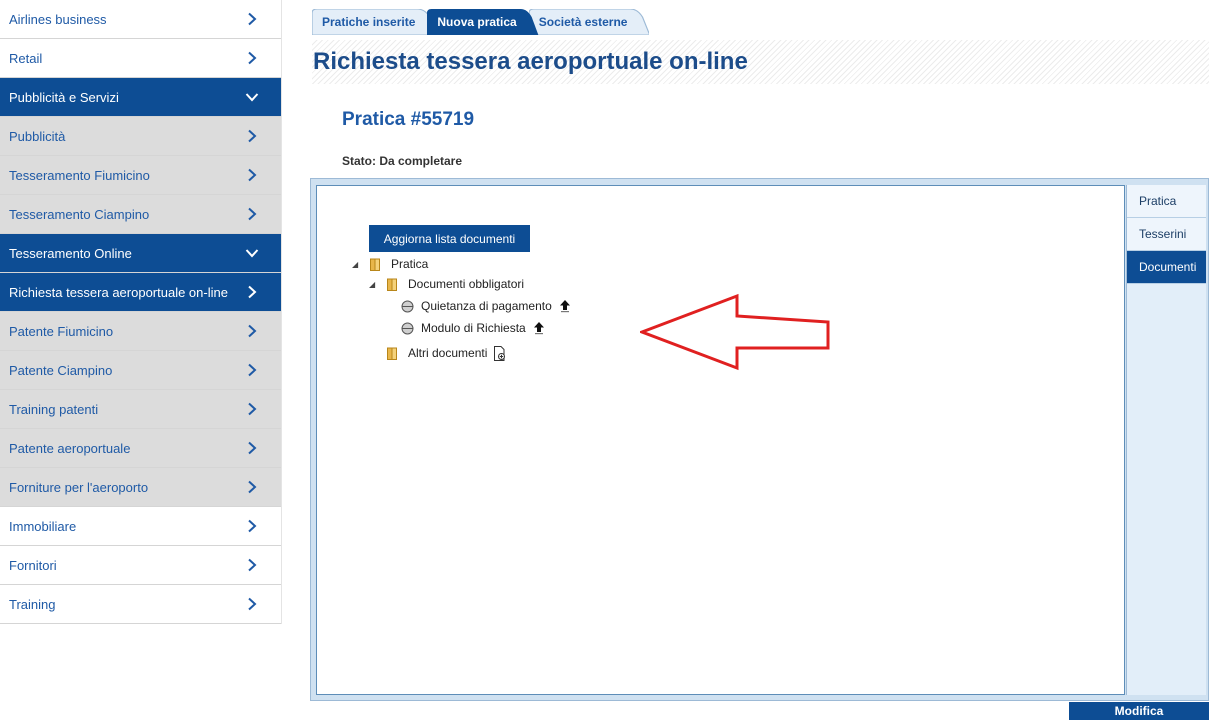 The height and width of the screenshot is (720, 1209). What do you see at coordinates (33, 565) in the screenshot?
I see `sidebar-item-label: Fornitori` at bounding box center [33, 565].